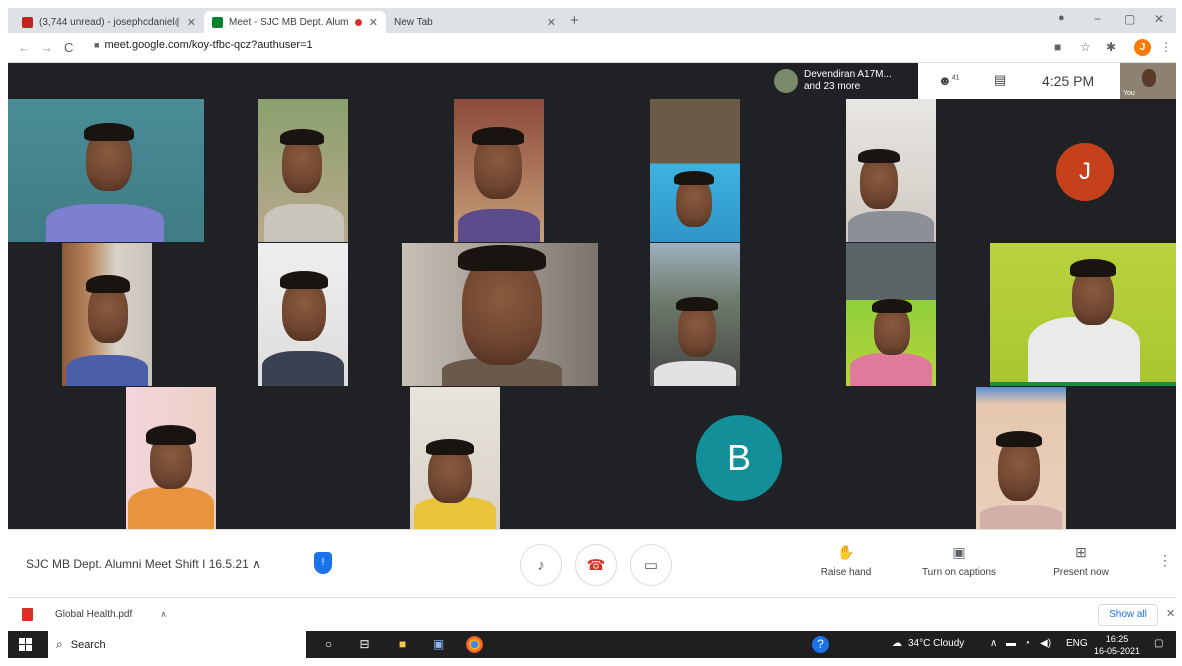  What do you see at coordinates (959, 561) in the screenshot?
I see `captions-button: ▣ Turn on captions` at bounding box center [959, 561].